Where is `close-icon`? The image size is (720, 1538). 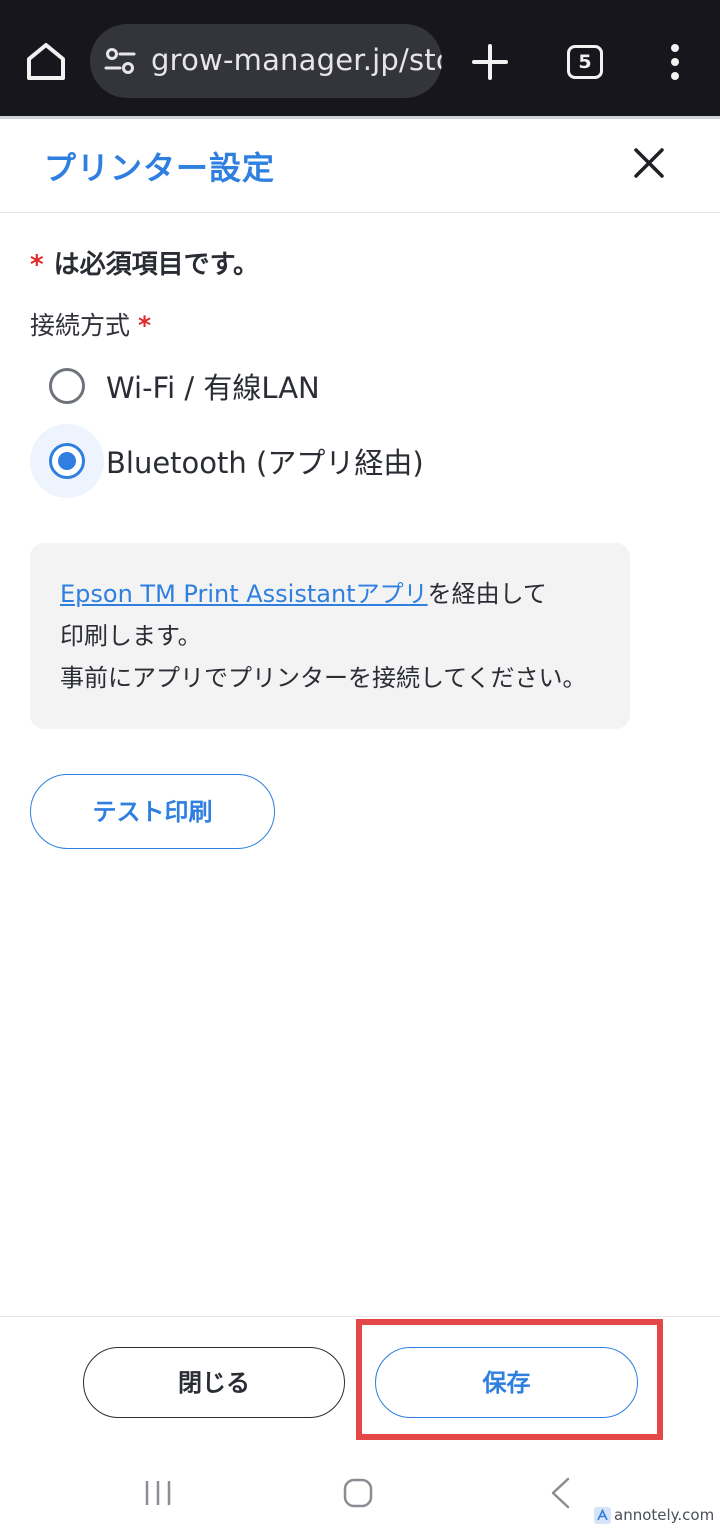 close-icon is located at coordinates (649, 163).